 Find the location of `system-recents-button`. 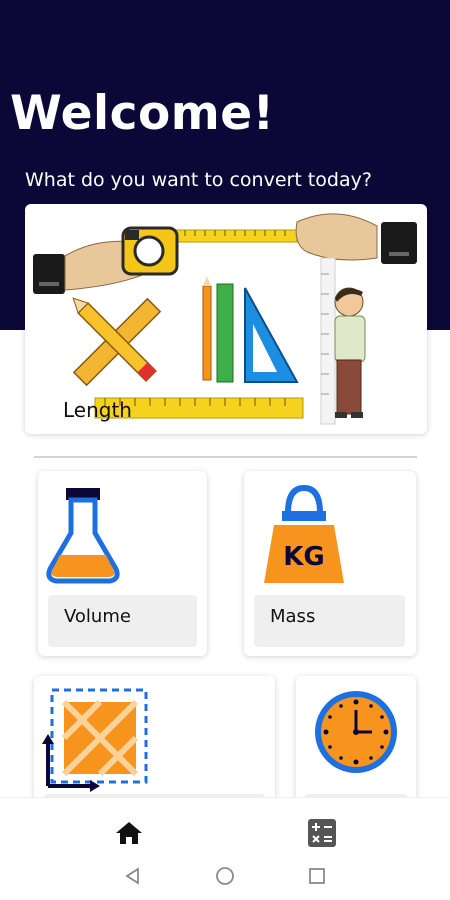

system-recents-button is located at coordinates (317, 876).